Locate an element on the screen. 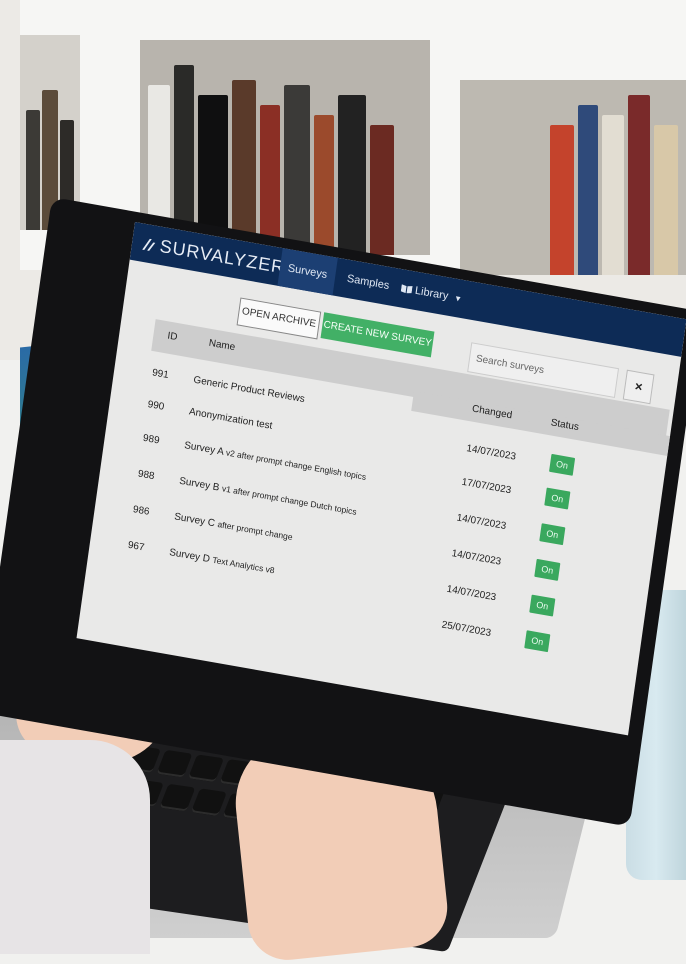  row-id: 988 is located at coordinates (146, 475).